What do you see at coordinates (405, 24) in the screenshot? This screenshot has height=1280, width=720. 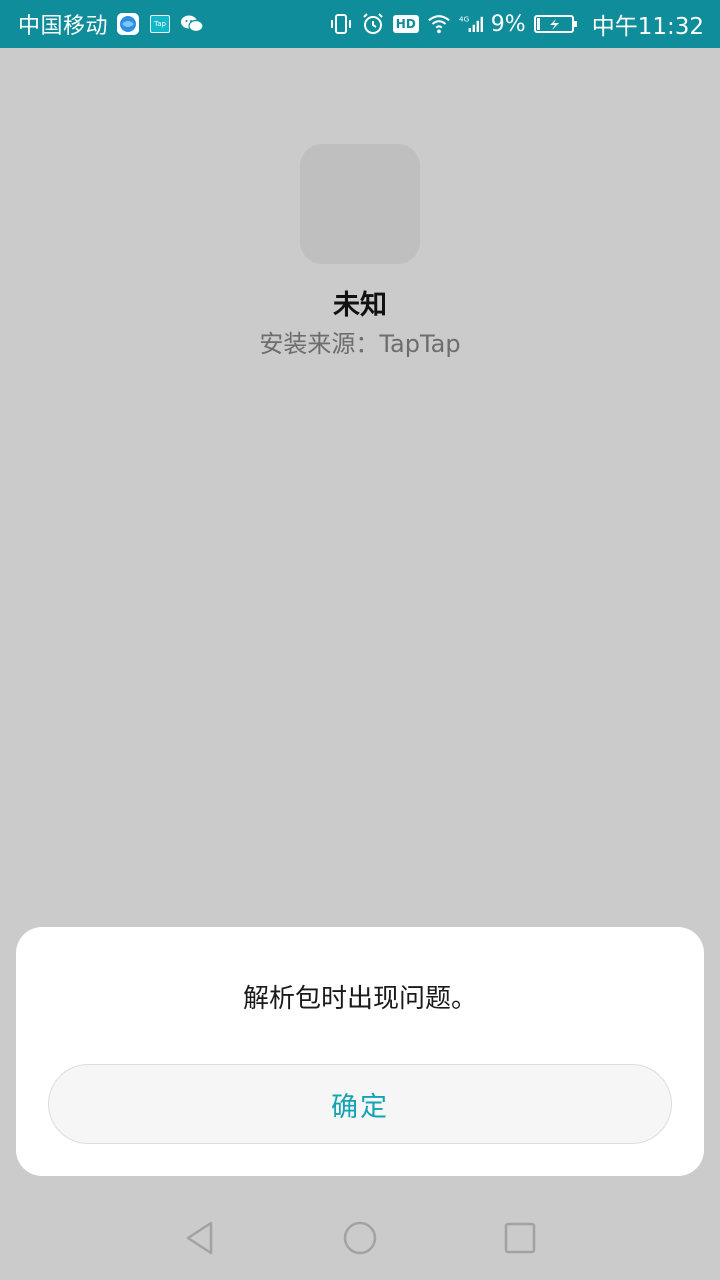 I see `hd-icon: HD` at bounding box center [405, 24].